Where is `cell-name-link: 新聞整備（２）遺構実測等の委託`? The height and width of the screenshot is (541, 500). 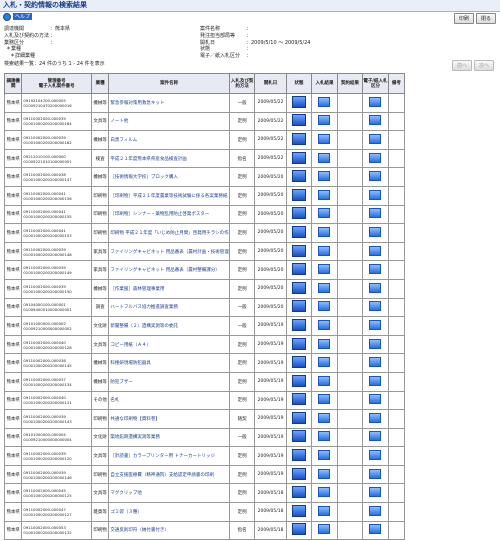 cell-name-link: 新聞整備（２）遺構実測等の委託 is located at coordinates (169, 326).